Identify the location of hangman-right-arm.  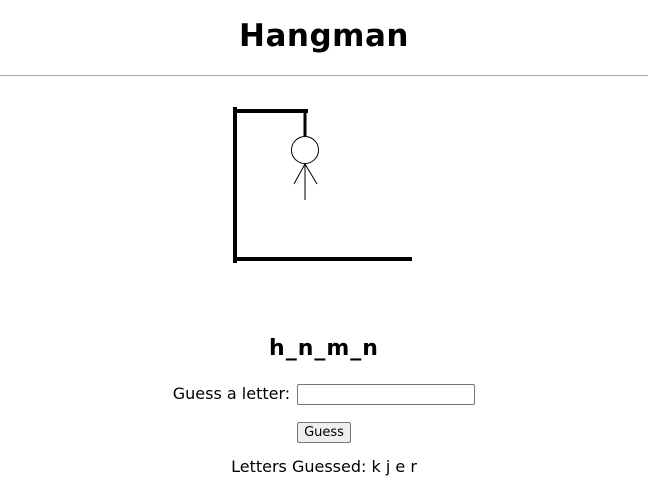
(311, 174).